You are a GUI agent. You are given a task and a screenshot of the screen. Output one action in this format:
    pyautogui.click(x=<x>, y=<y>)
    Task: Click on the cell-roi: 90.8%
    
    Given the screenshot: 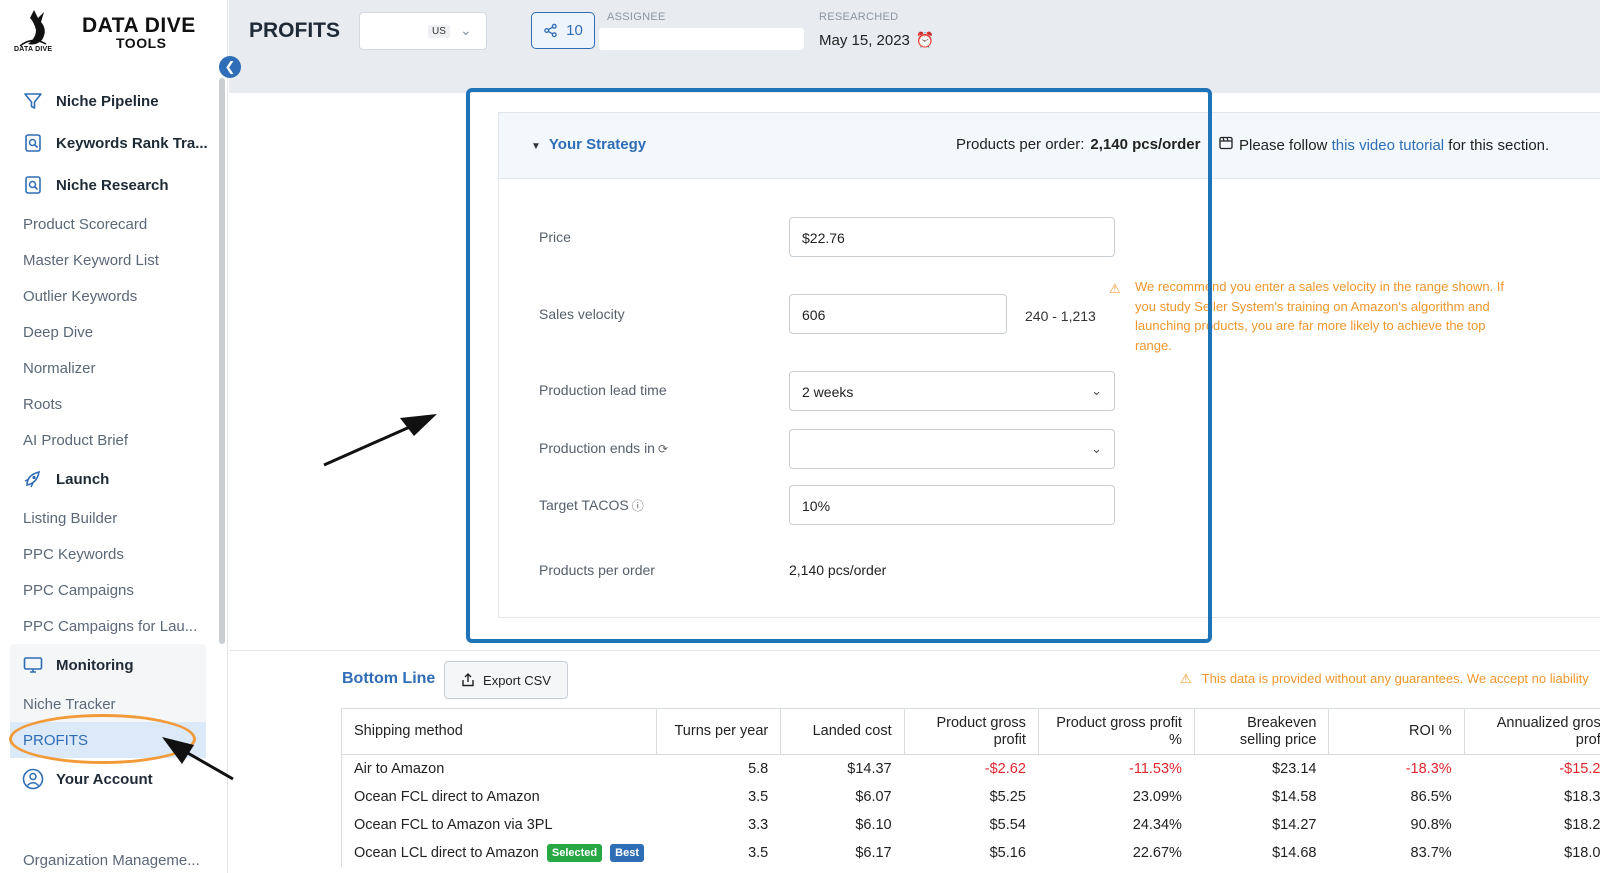 What is the action you would take?
    pyautogui.click(x=1396, y=824)
    